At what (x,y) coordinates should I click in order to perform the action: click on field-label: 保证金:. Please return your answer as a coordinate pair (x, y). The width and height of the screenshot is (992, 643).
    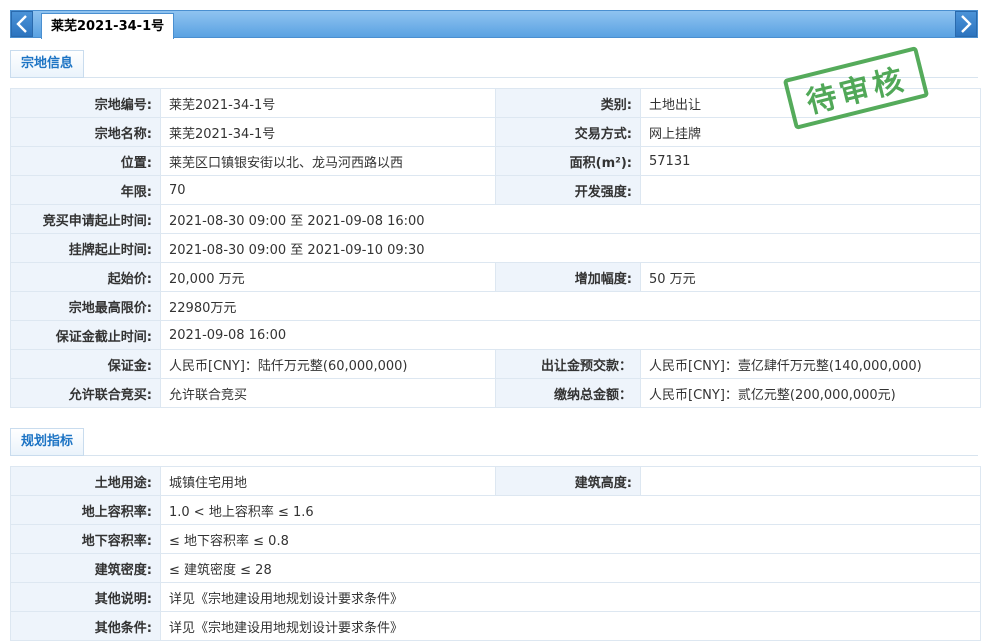
    Looking at the image, I should click on (85, 364).